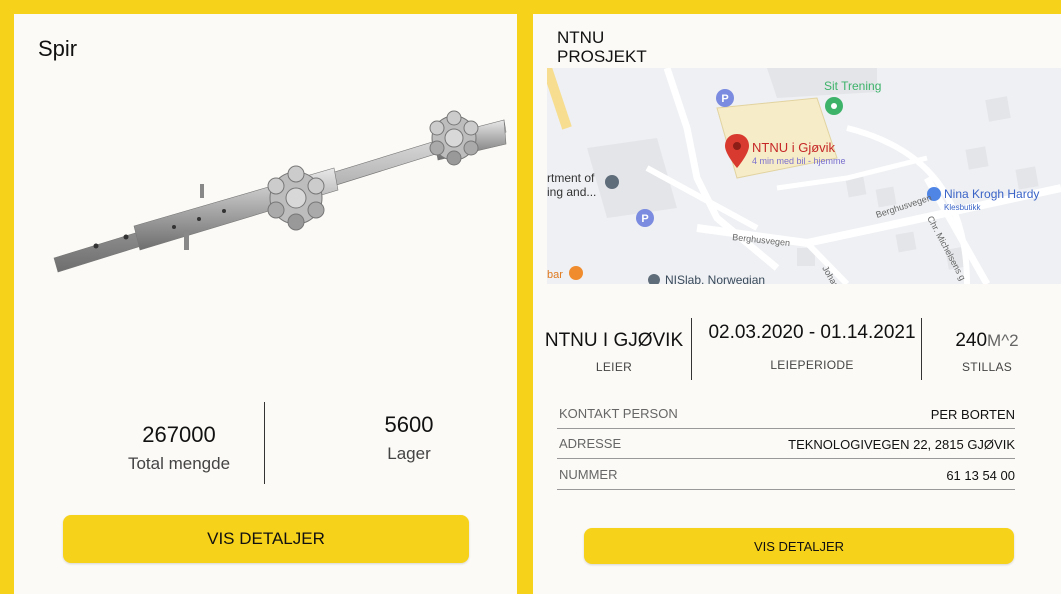  Describe the element at coordinates (588, 474) in the screenshot. I see `detail-key: NUMMER` at that location.